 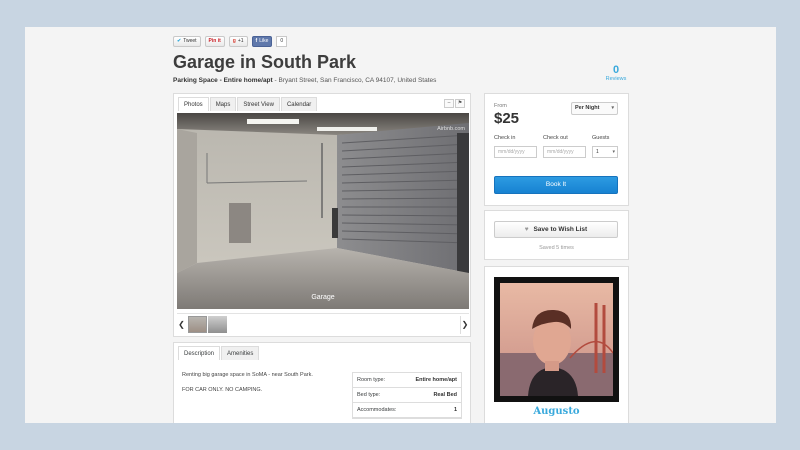 I want to click on checkout-label: Check out, so click(x=555, y=138).